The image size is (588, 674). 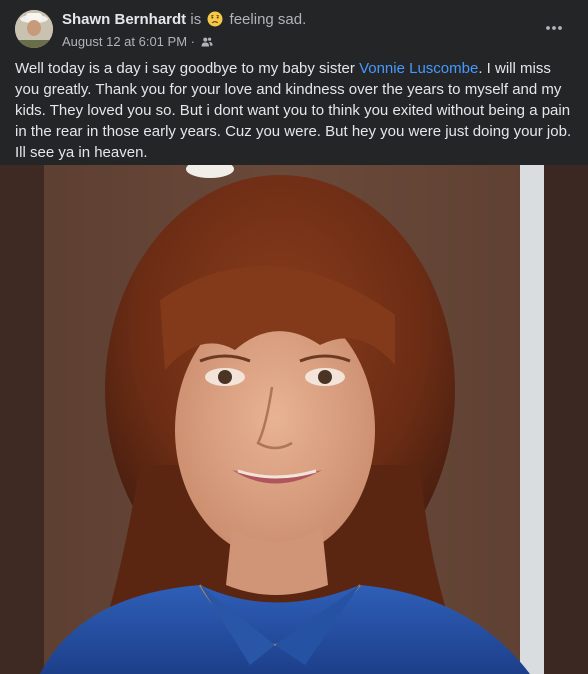 I want to click on sad-face-emoji, so click(x=215, y=19).